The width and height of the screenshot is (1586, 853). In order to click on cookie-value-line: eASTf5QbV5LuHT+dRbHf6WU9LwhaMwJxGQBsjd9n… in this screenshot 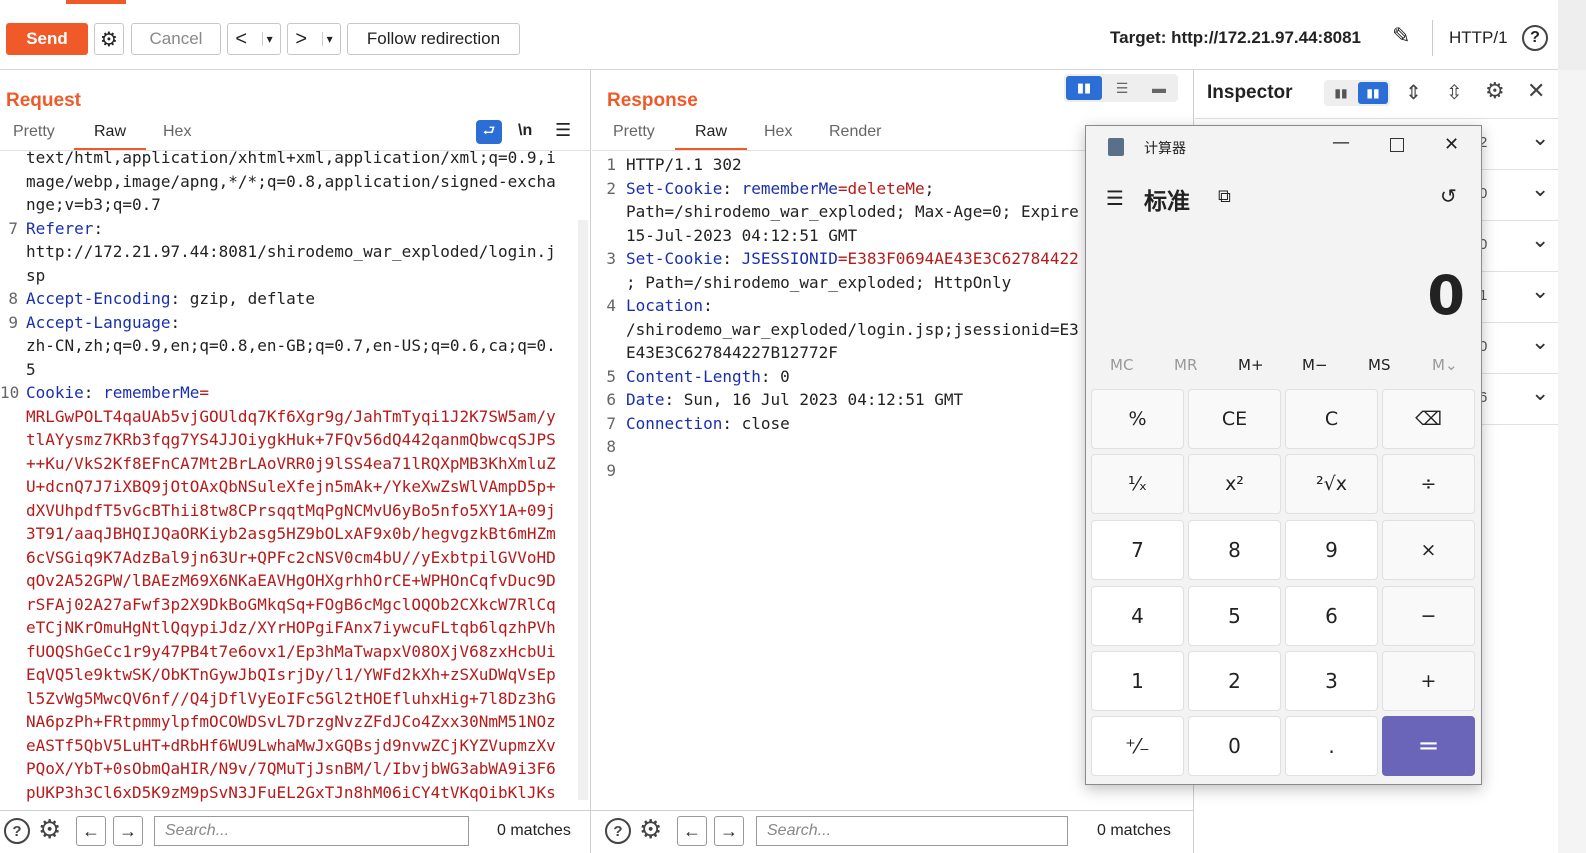, I will do `click(291, 745)`.